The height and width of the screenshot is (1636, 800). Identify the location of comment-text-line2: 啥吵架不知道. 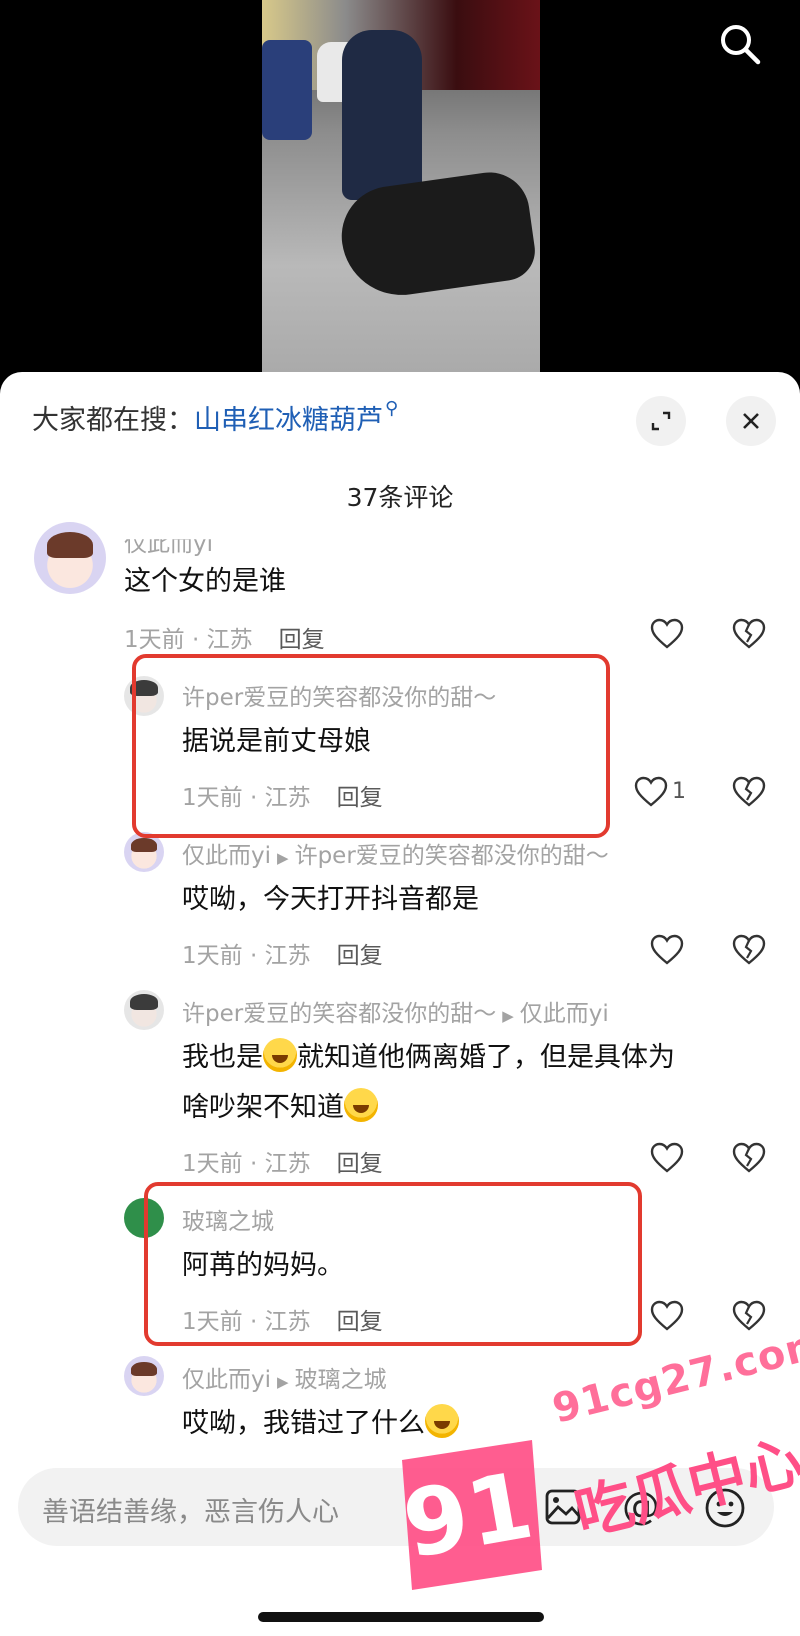
(280, 1108).